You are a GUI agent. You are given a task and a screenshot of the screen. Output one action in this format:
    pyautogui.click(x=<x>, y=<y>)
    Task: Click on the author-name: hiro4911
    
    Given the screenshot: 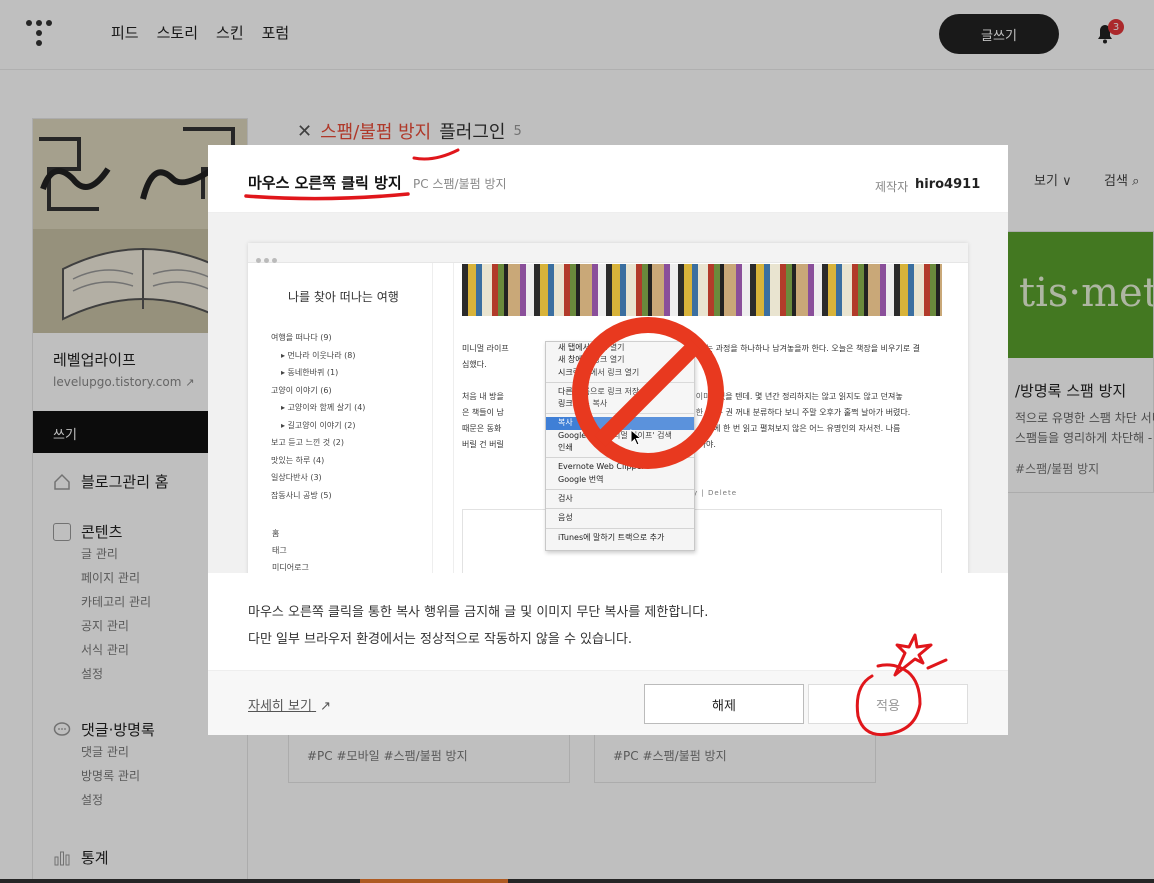 What is the action you would take?
    pyautogui.click(x=948, y=184)
    